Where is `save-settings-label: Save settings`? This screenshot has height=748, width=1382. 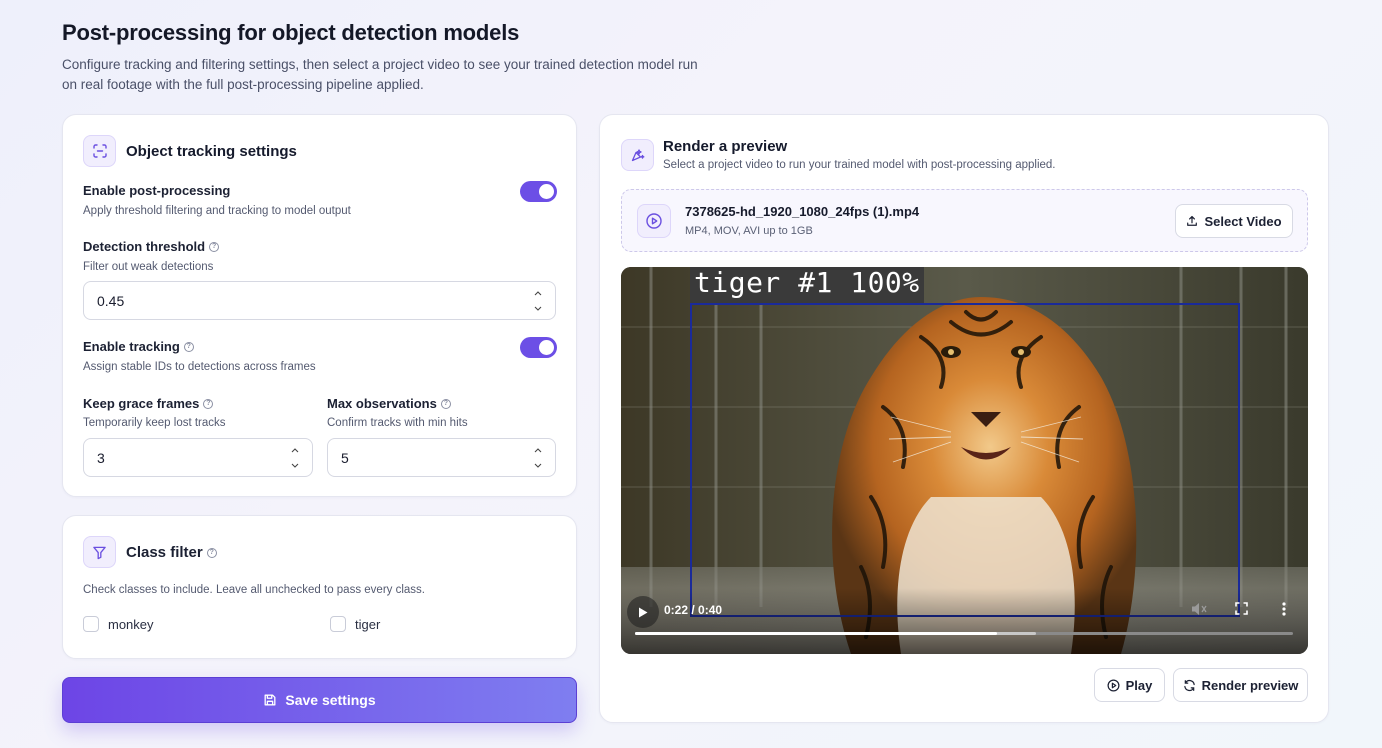
save-settings-label: Save settings is located at coordinates (330, 700).